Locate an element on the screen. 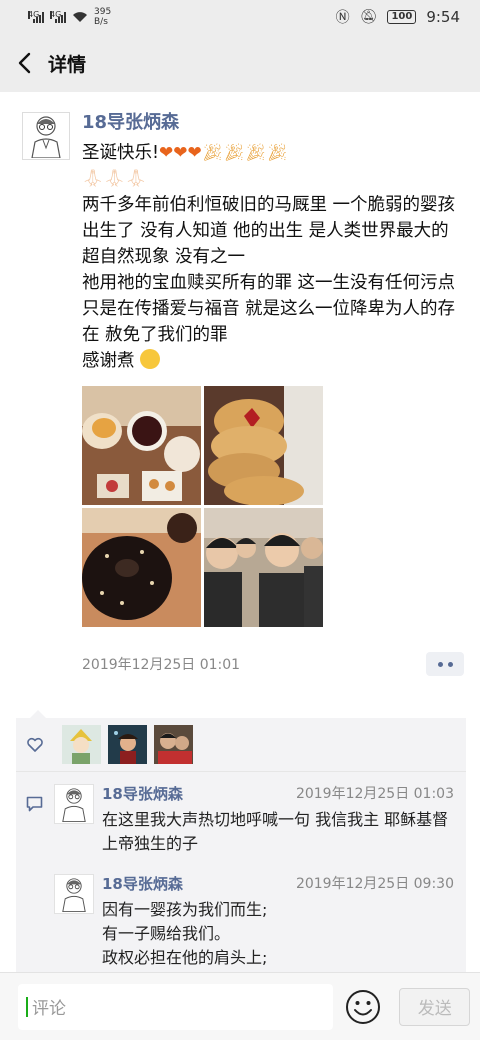  photo-chocolate-cake is located at coordinates (141, 567).